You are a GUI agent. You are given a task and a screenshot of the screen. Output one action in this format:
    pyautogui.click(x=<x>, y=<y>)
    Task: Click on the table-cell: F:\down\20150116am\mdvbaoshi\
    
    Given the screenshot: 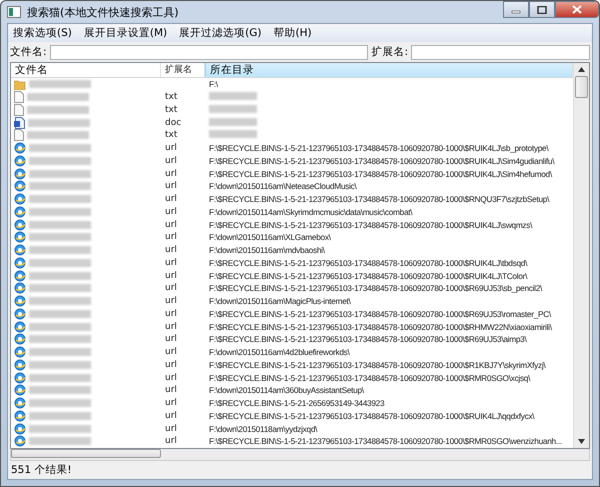 What is the action you would take?
    pyautogui.click(x=267, y=250)
    